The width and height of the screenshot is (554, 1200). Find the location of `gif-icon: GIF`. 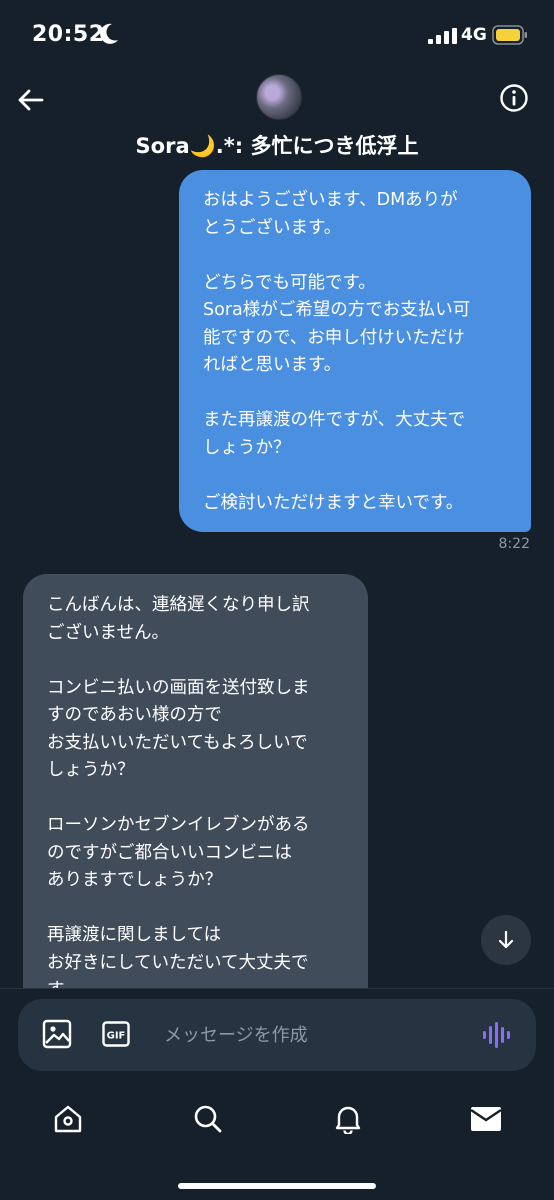

gif-icon: GIF is located at coordinates (116, 1034).